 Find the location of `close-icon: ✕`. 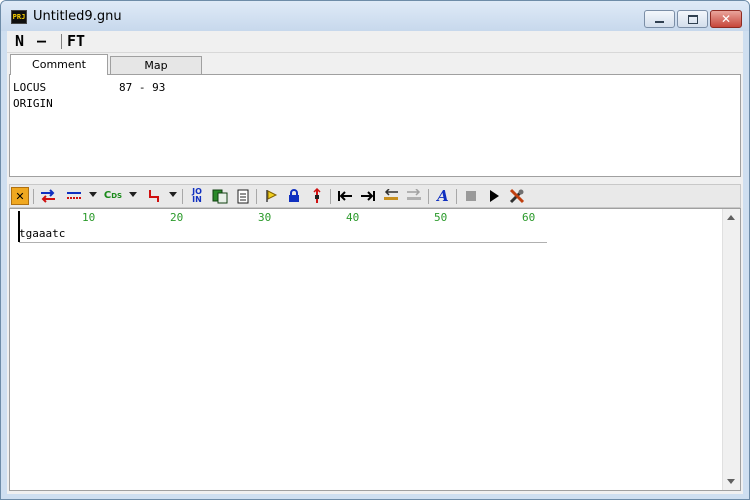

close-icon: ✕ is located at coordinates (726, 19).